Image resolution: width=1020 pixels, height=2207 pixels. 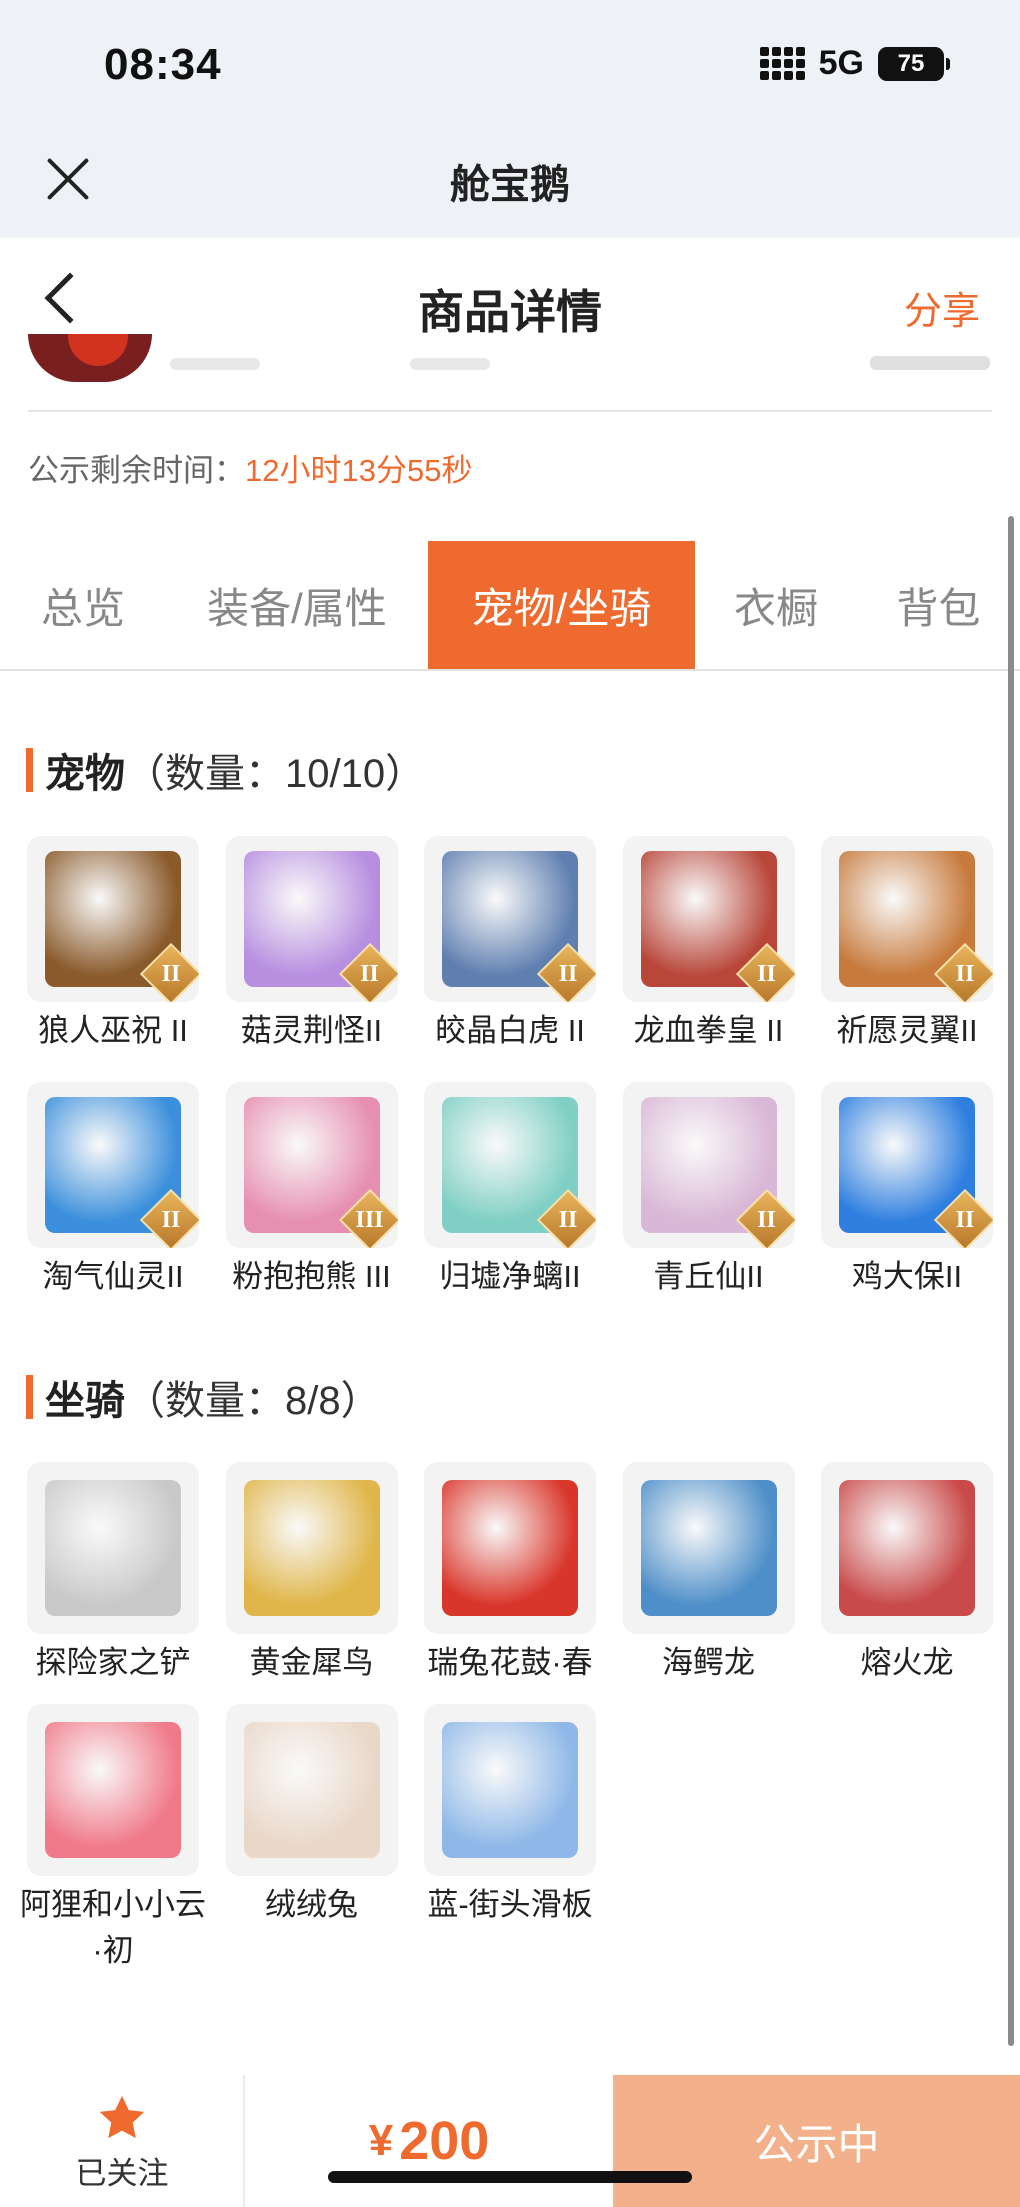 I want to click on pets-item: II 皎晶白虎 II, so click(x=510, y=945).